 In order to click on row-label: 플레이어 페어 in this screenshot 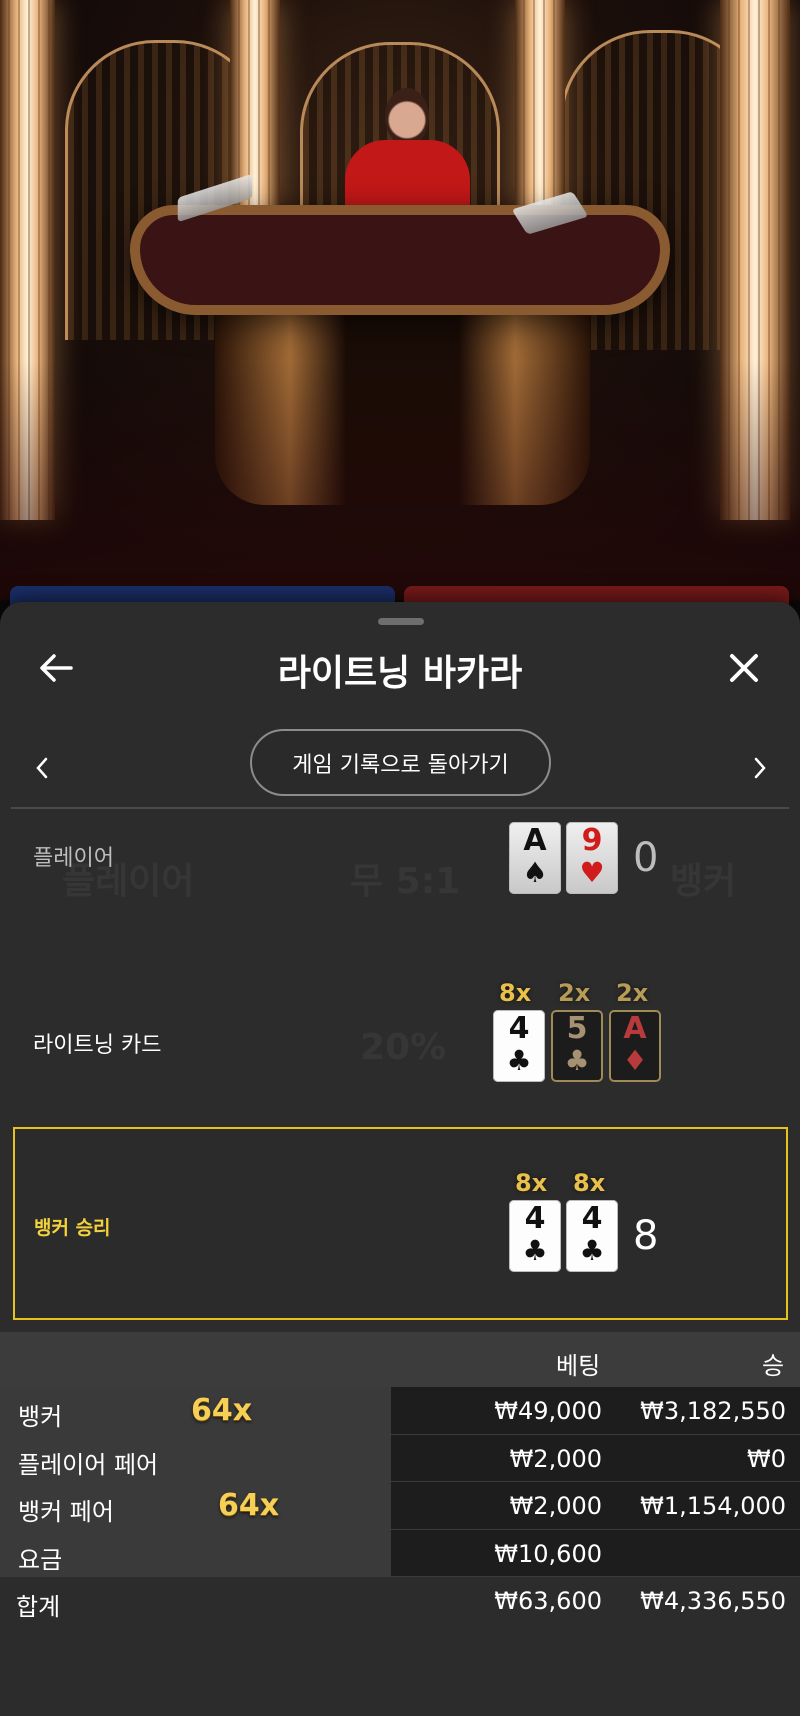, I will do `click(88, 1464)`.